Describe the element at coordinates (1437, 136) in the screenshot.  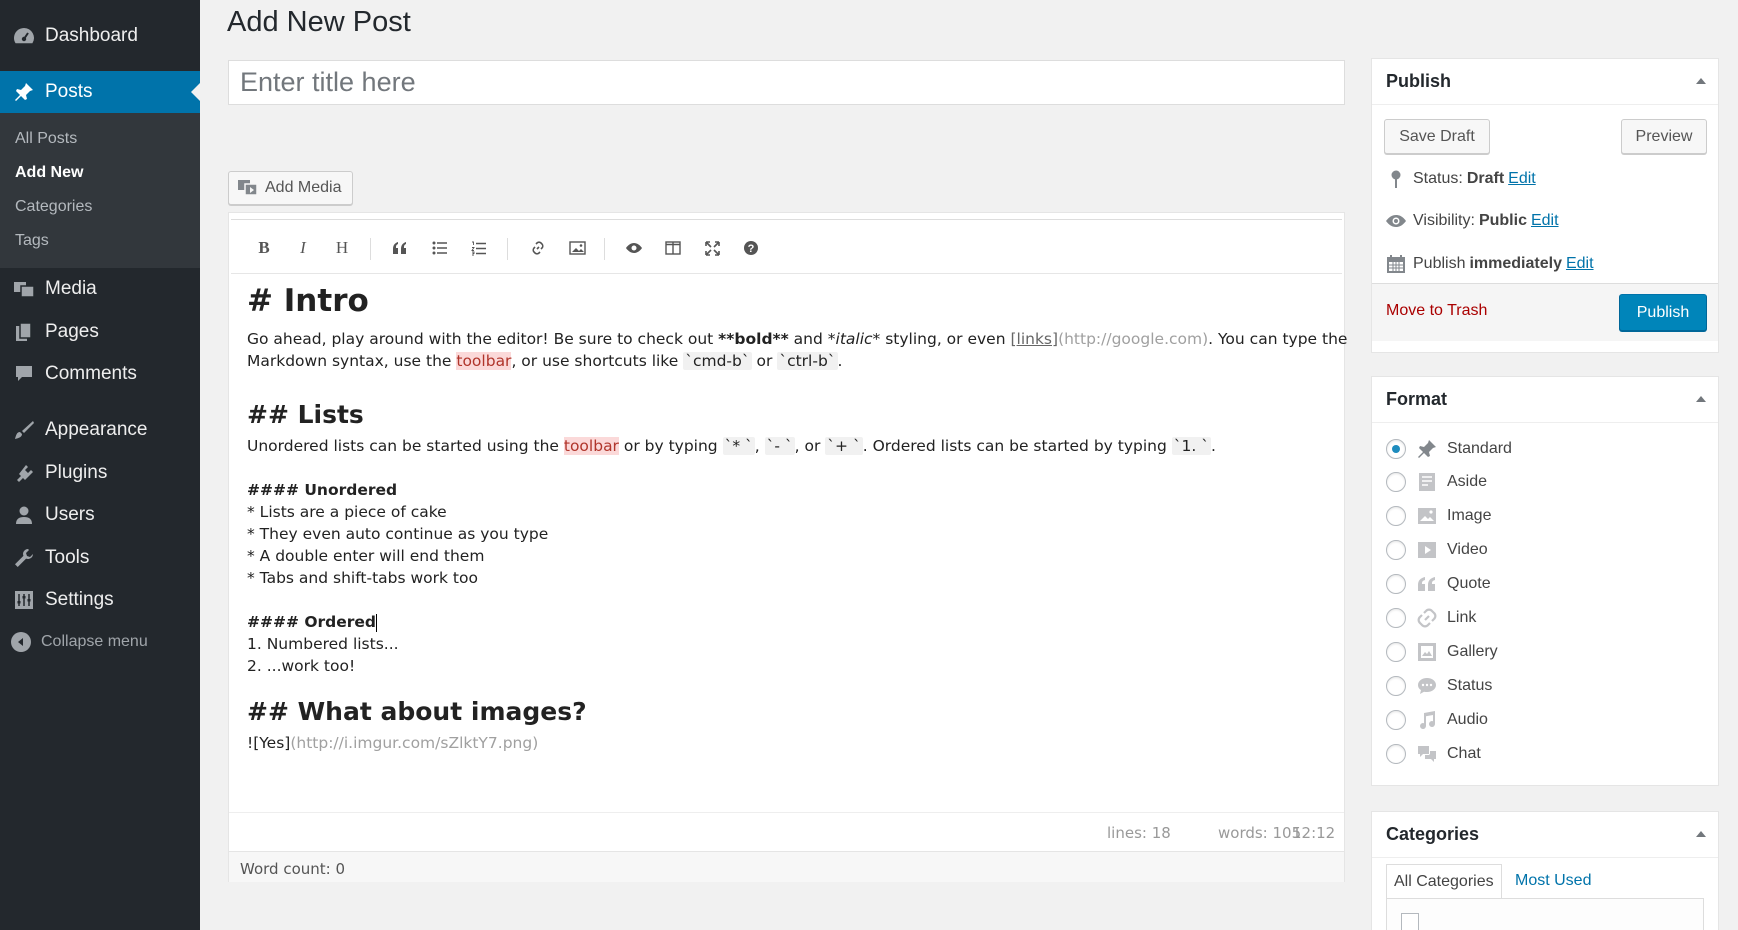
I see `save-draft-button: Save Draft` at that location.